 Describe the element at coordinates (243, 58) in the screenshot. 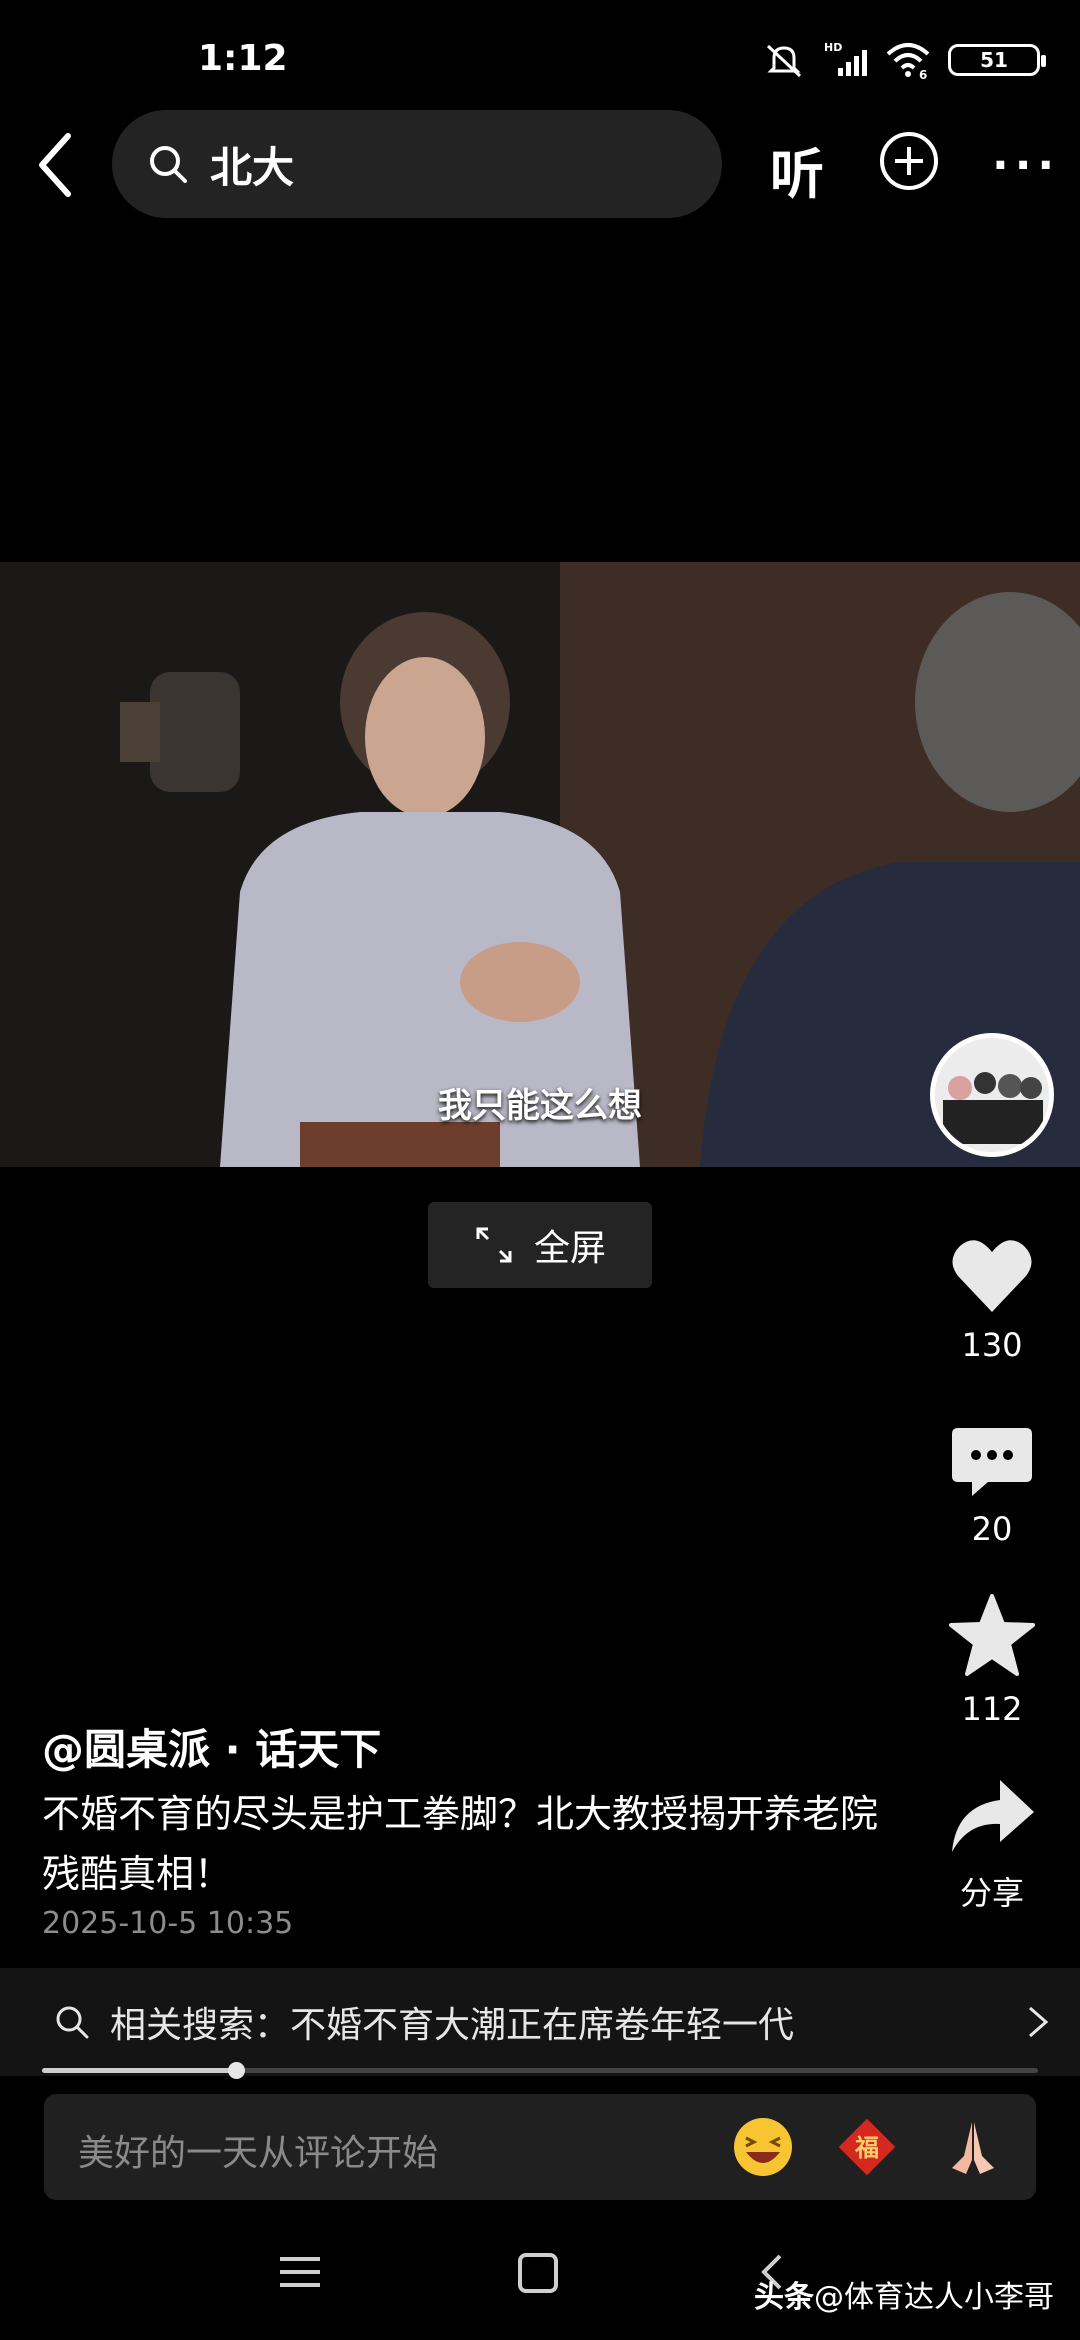

I see `status-time: 1:12` at that location.